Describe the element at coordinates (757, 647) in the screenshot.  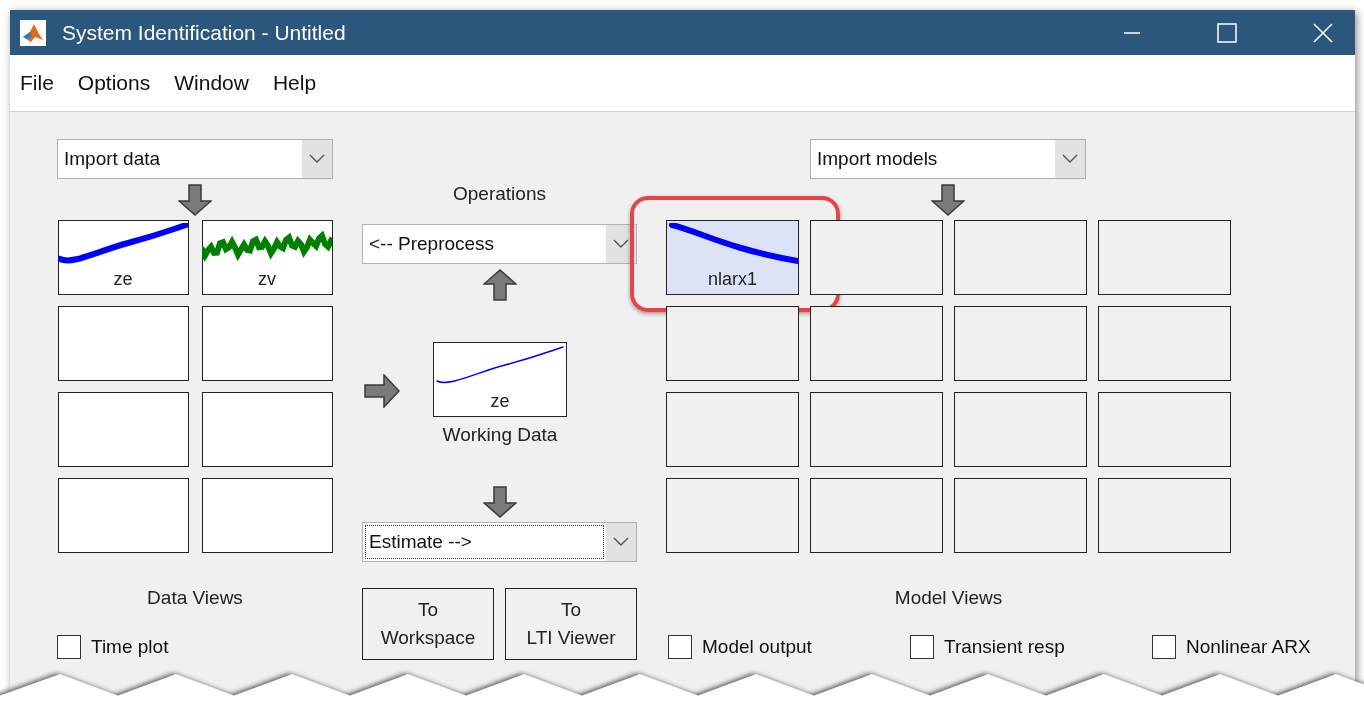
I see `checkbox-label: Model output` at that location.